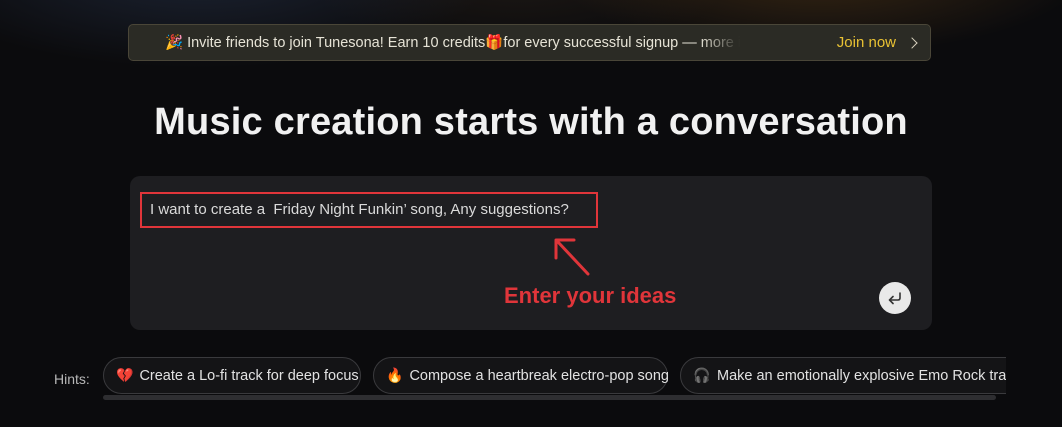  I want to click on fire-icon: 🔥, so click(395, 375).